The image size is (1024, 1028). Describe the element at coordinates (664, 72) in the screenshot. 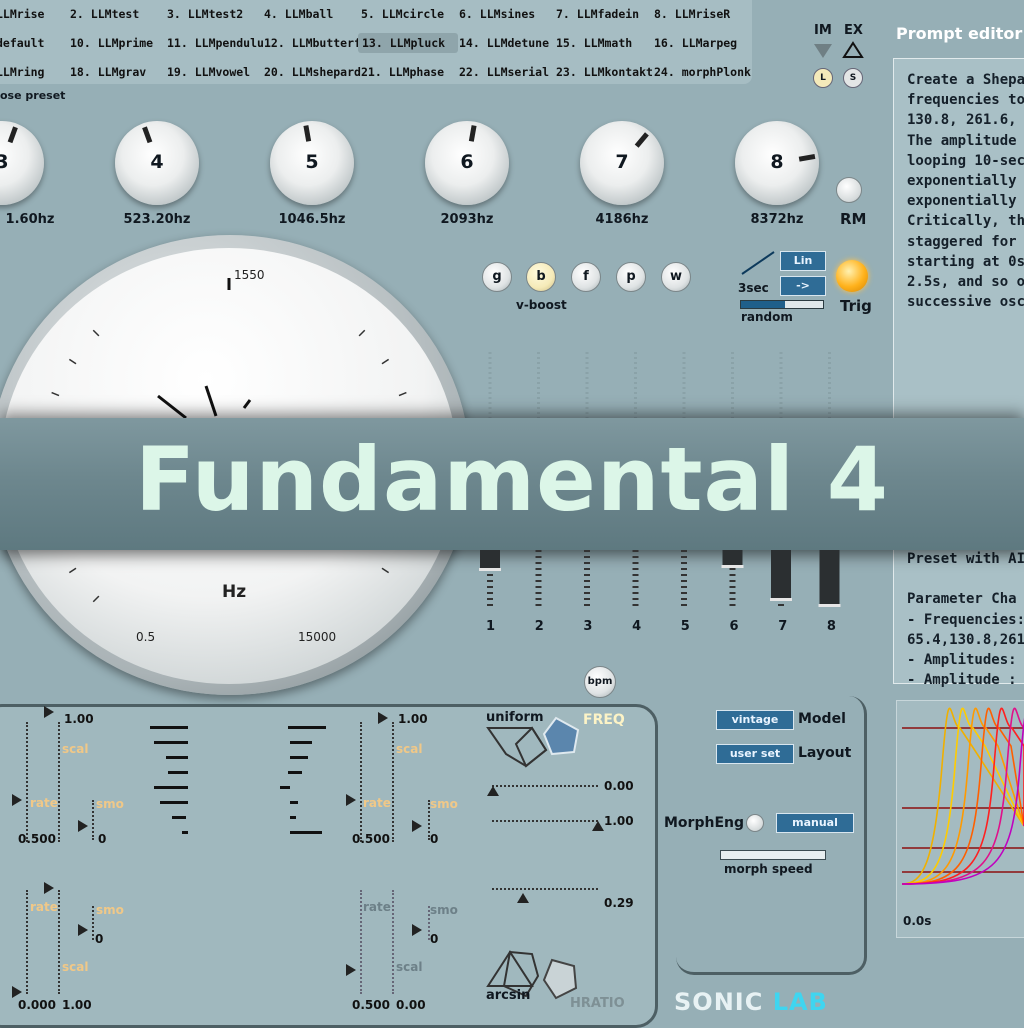

I see `preset-number: 24.` at that location.